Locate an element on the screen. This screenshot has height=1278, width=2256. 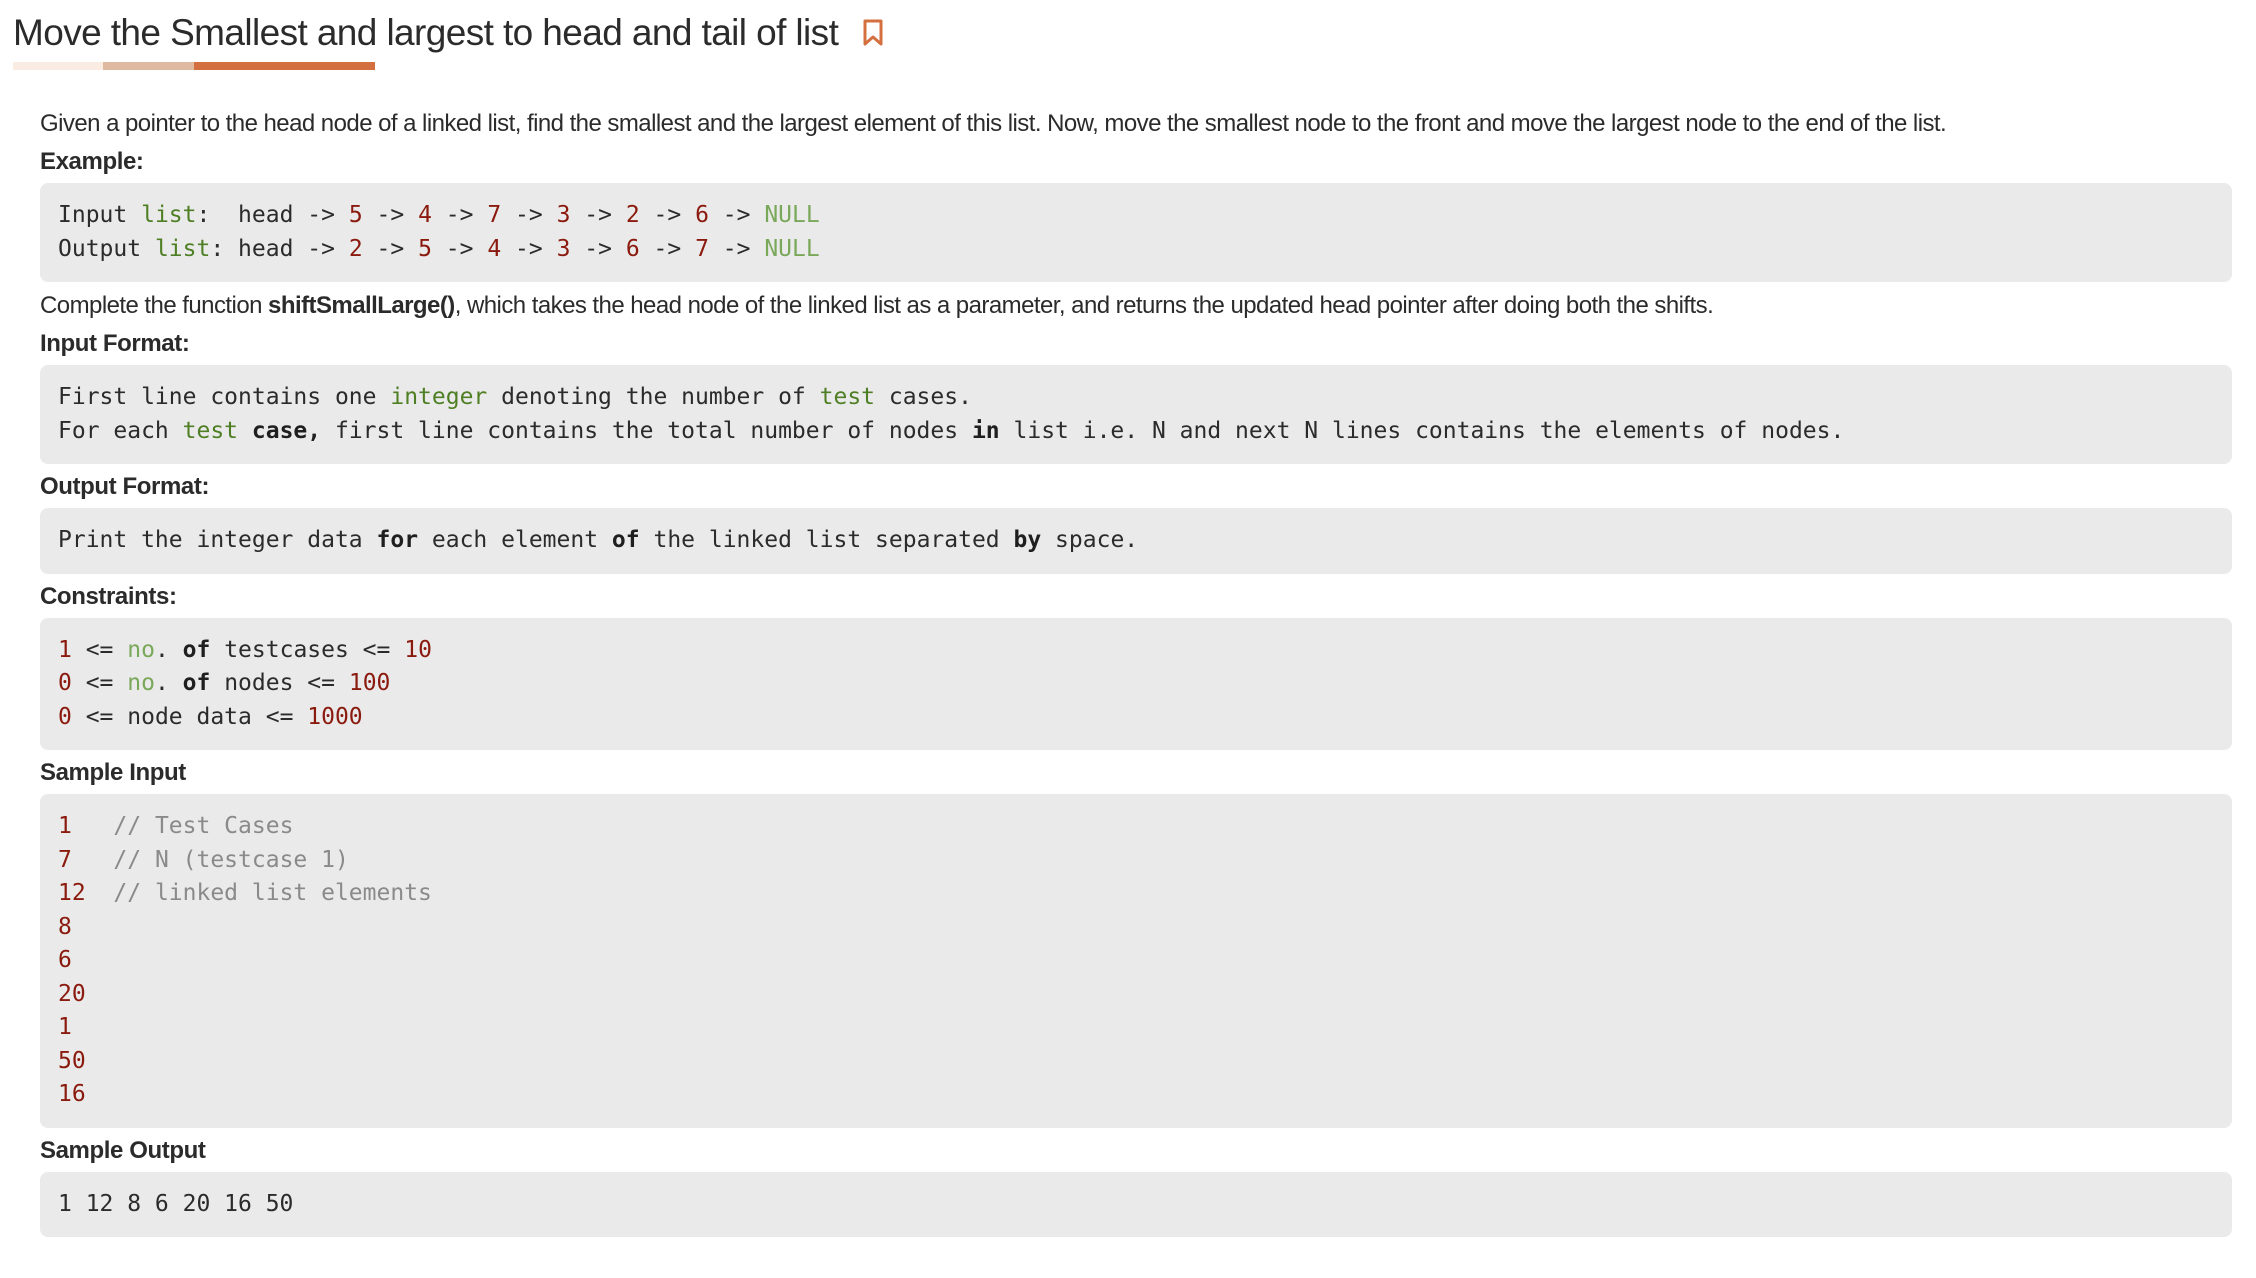
code-token: . is located at coordinates (168, 683).